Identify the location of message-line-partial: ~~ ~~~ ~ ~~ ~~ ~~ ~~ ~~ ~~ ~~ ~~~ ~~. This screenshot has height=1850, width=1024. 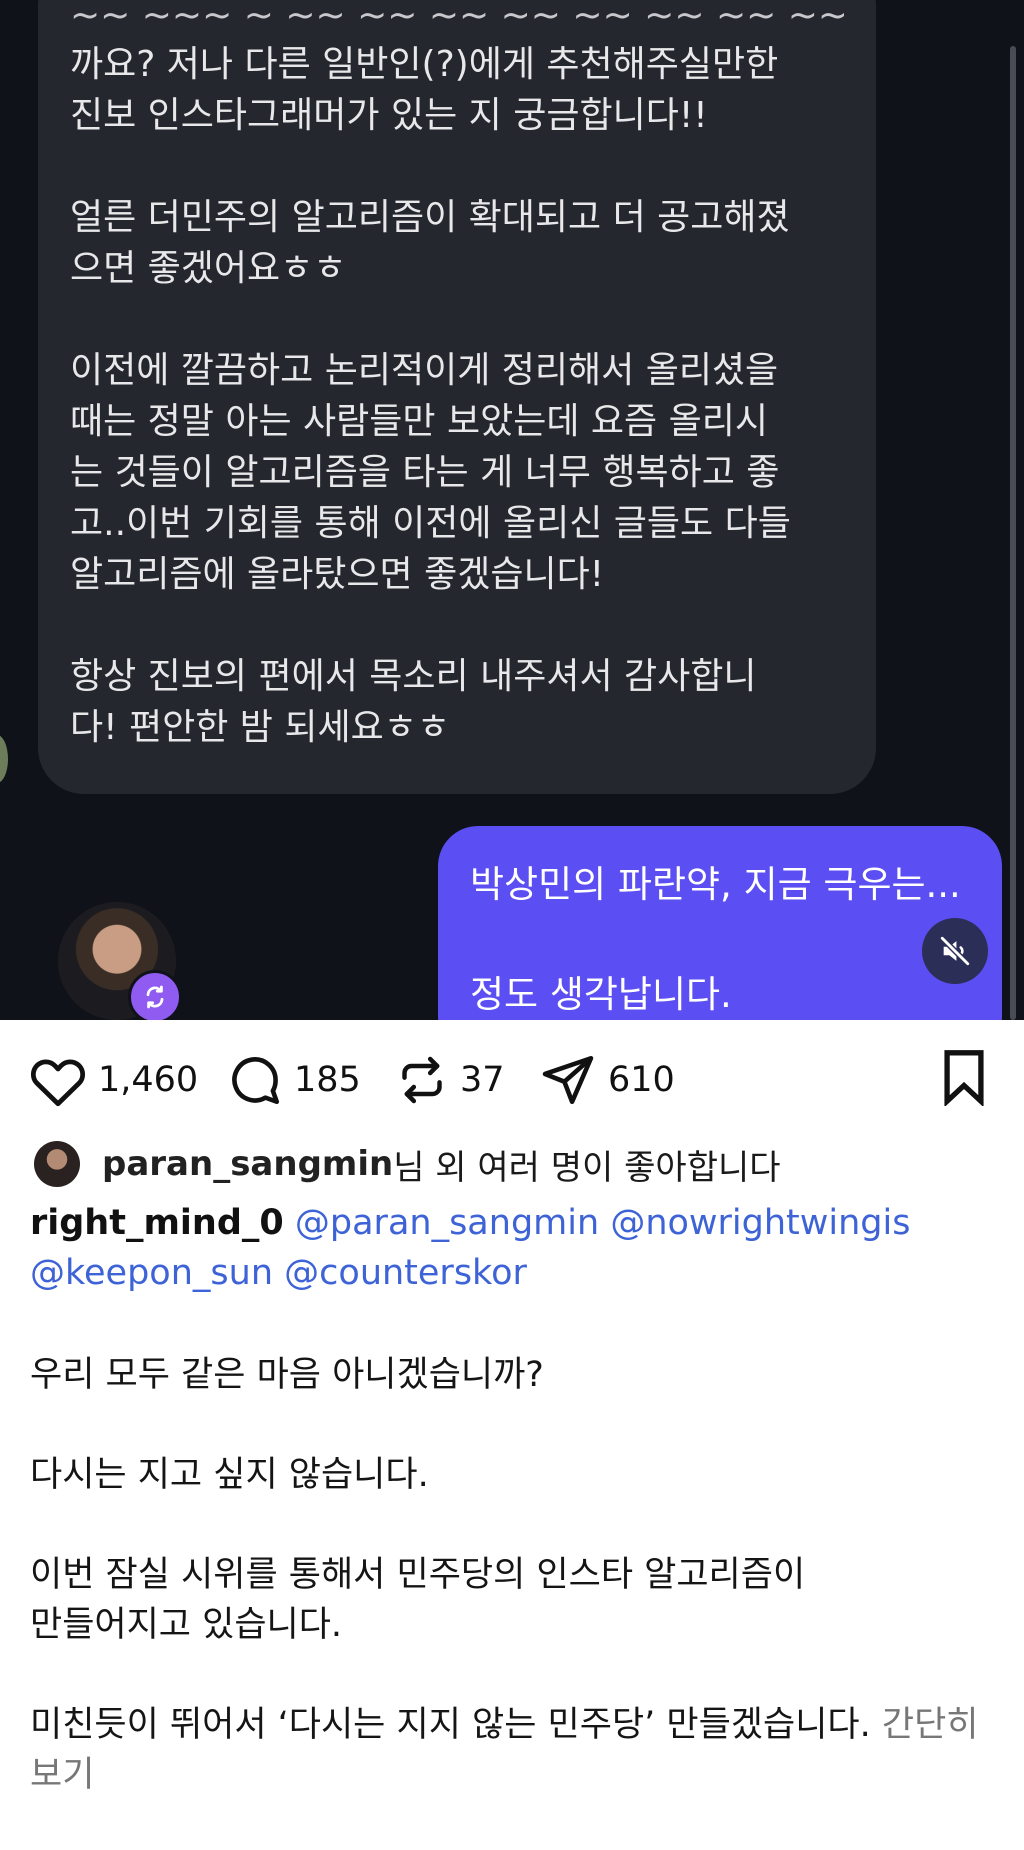
(457, 18).